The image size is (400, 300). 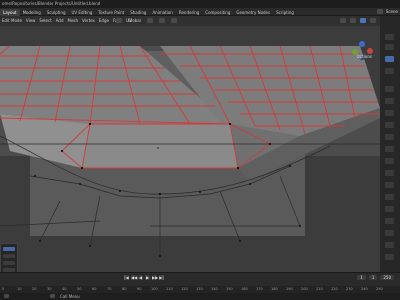 What do you see at coordinates (79, 289) in the screenshot?
I see `ruler-tick: 50` at bounding box center [79, 289].